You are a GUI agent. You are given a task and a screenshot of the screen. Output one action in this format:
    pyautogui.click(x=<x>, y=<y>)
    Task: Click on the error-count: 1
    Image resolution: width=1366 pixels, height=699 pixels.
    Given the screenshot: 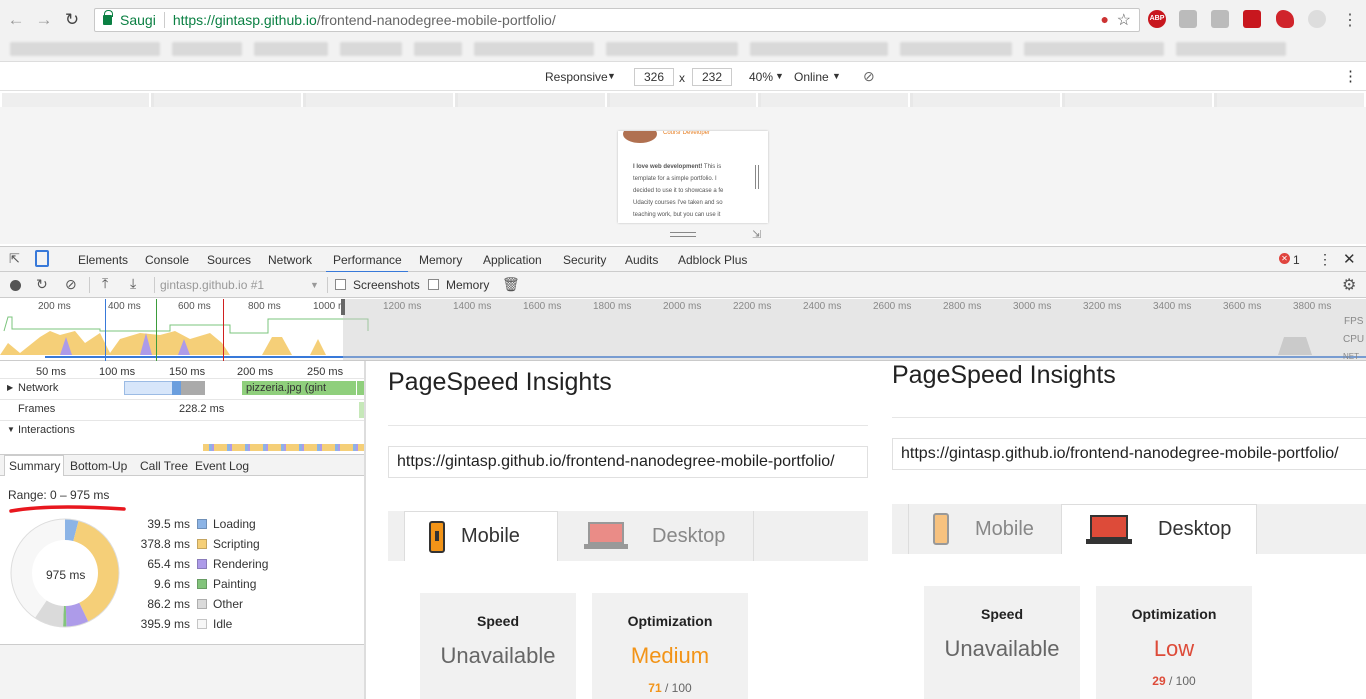 What is the action you would take?
    pyautogui.click(x=1296, y=260)
    